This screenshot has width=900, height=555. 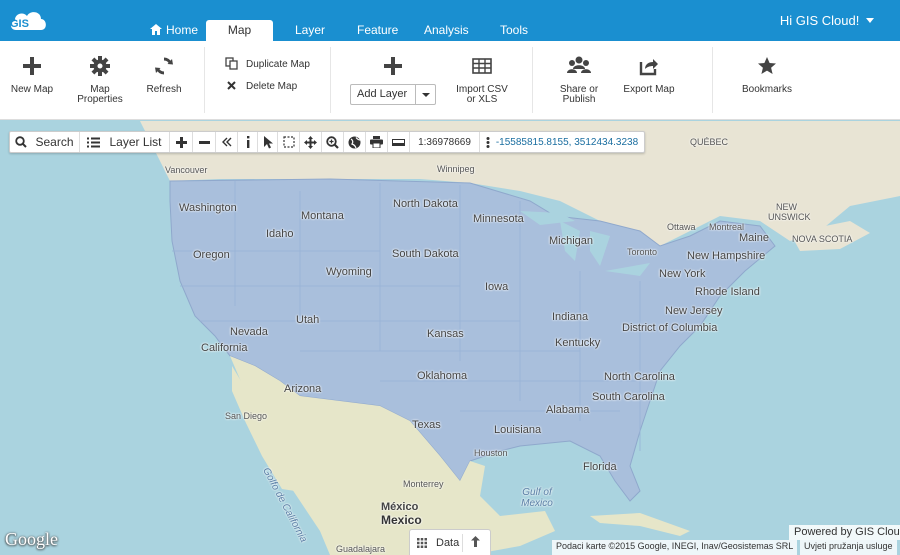 I want to click on map-label-state: North Dakota, so click(x=425, y=204).